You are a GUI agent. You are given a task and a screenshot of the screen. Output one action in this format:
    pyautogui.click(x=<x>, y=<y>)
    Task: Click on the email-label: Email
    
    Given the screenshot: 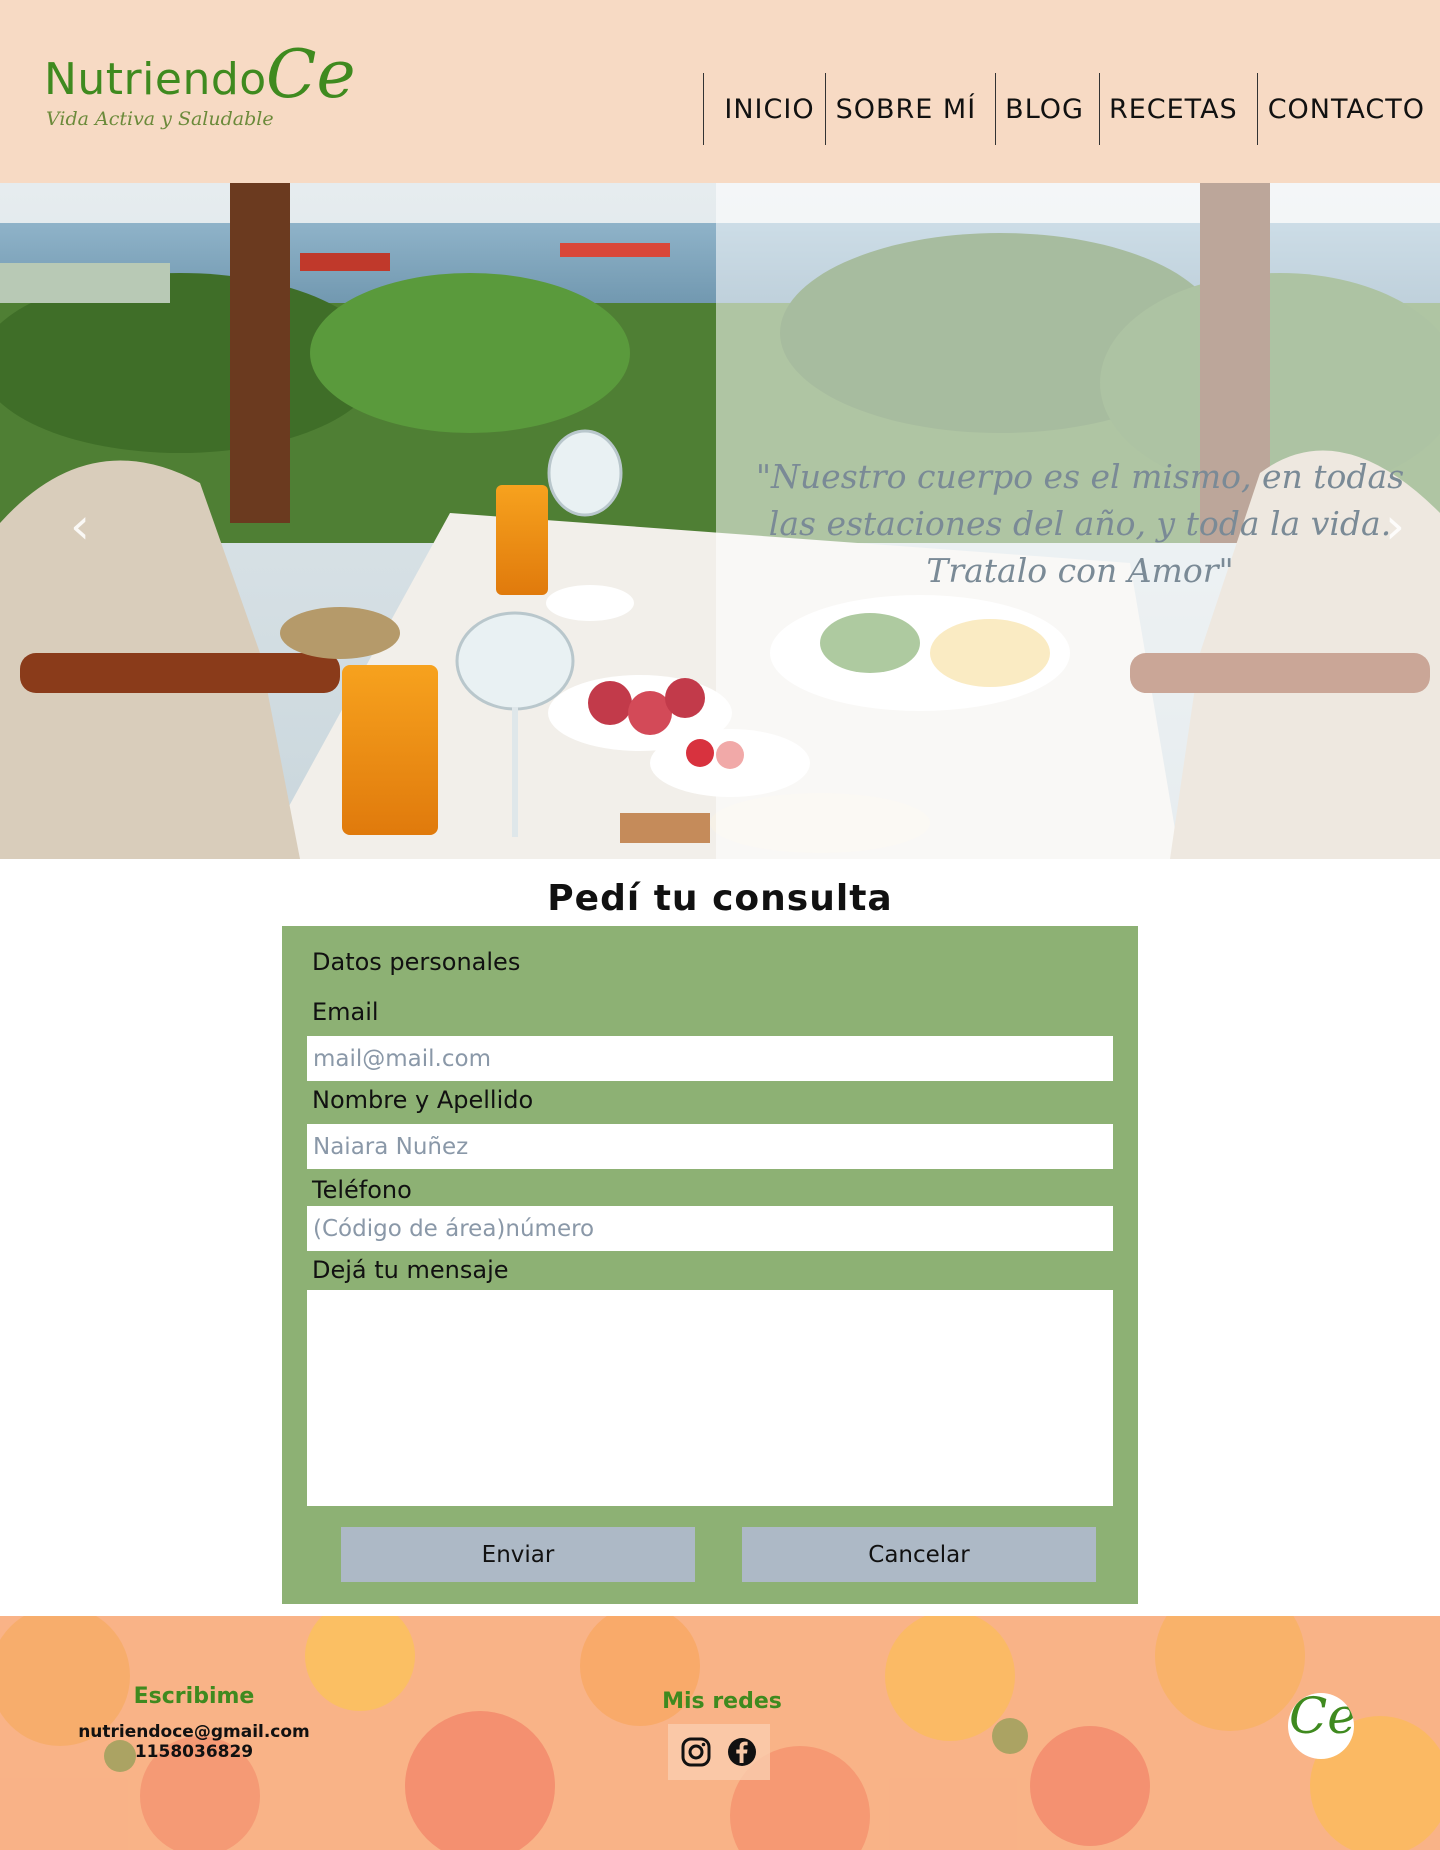 What is the action you would take?
    pyautogui.click(x=345, y=1012)
    